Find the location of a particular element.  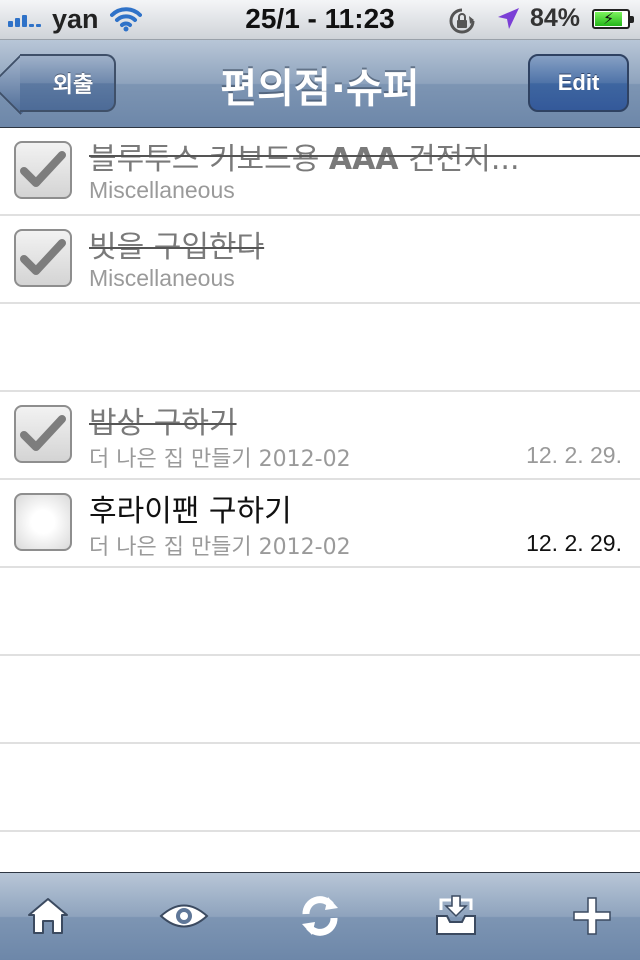

list-item: 블루투스 키보드용 AAA 건전지... Miscellaneous is located at coordinates (320, 172).